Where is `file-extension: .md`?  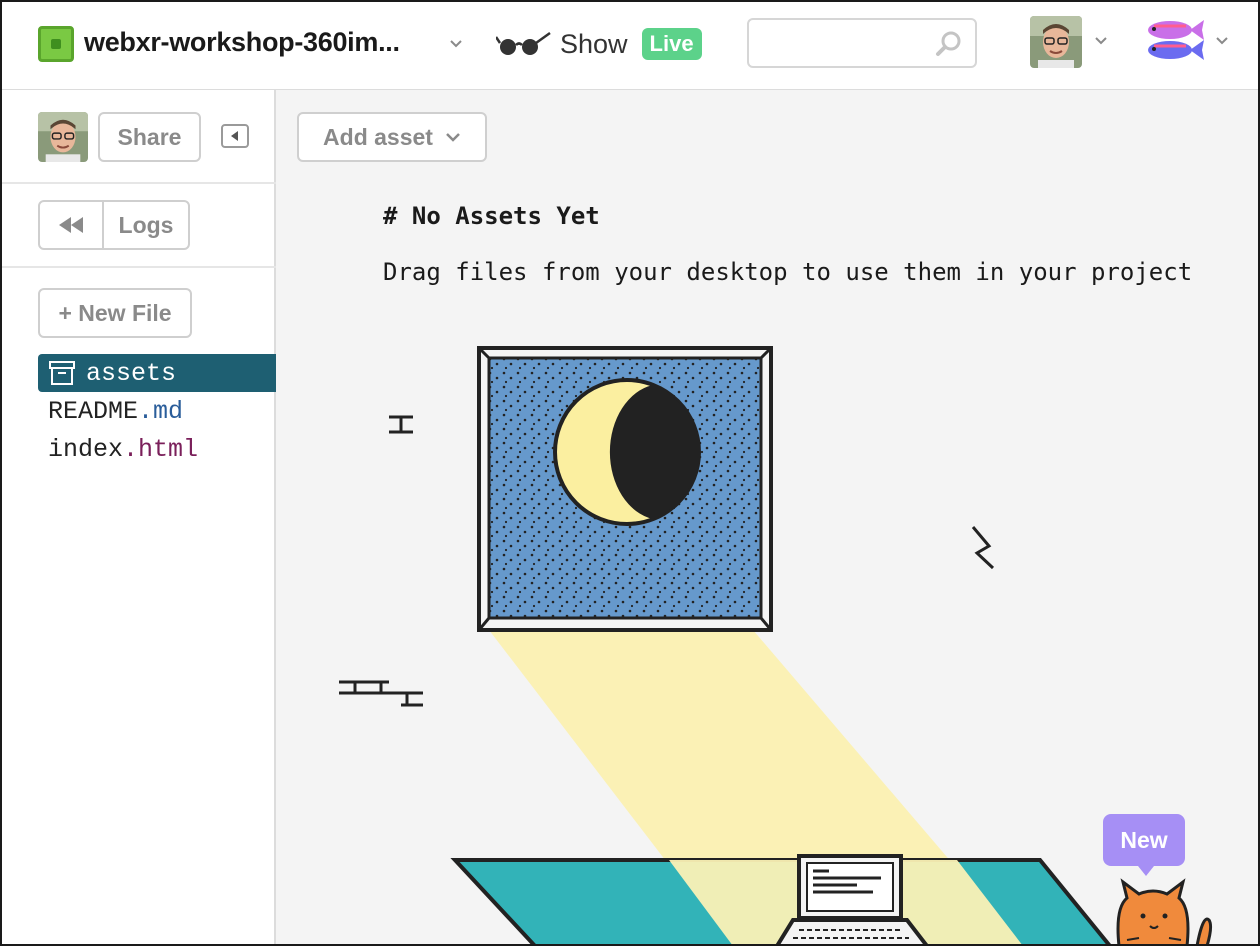 file-extension: .md is located at coordinates (161, 411).